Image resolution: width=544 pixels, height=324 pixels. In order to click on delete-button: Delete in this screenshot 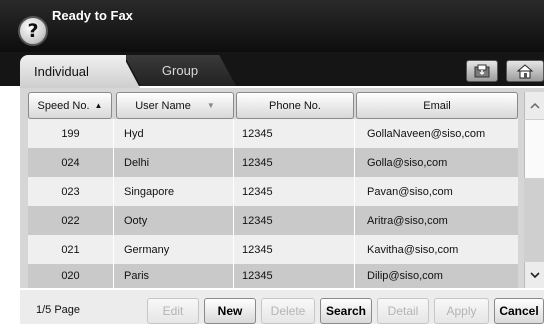, I will do `click(288, 311)`.